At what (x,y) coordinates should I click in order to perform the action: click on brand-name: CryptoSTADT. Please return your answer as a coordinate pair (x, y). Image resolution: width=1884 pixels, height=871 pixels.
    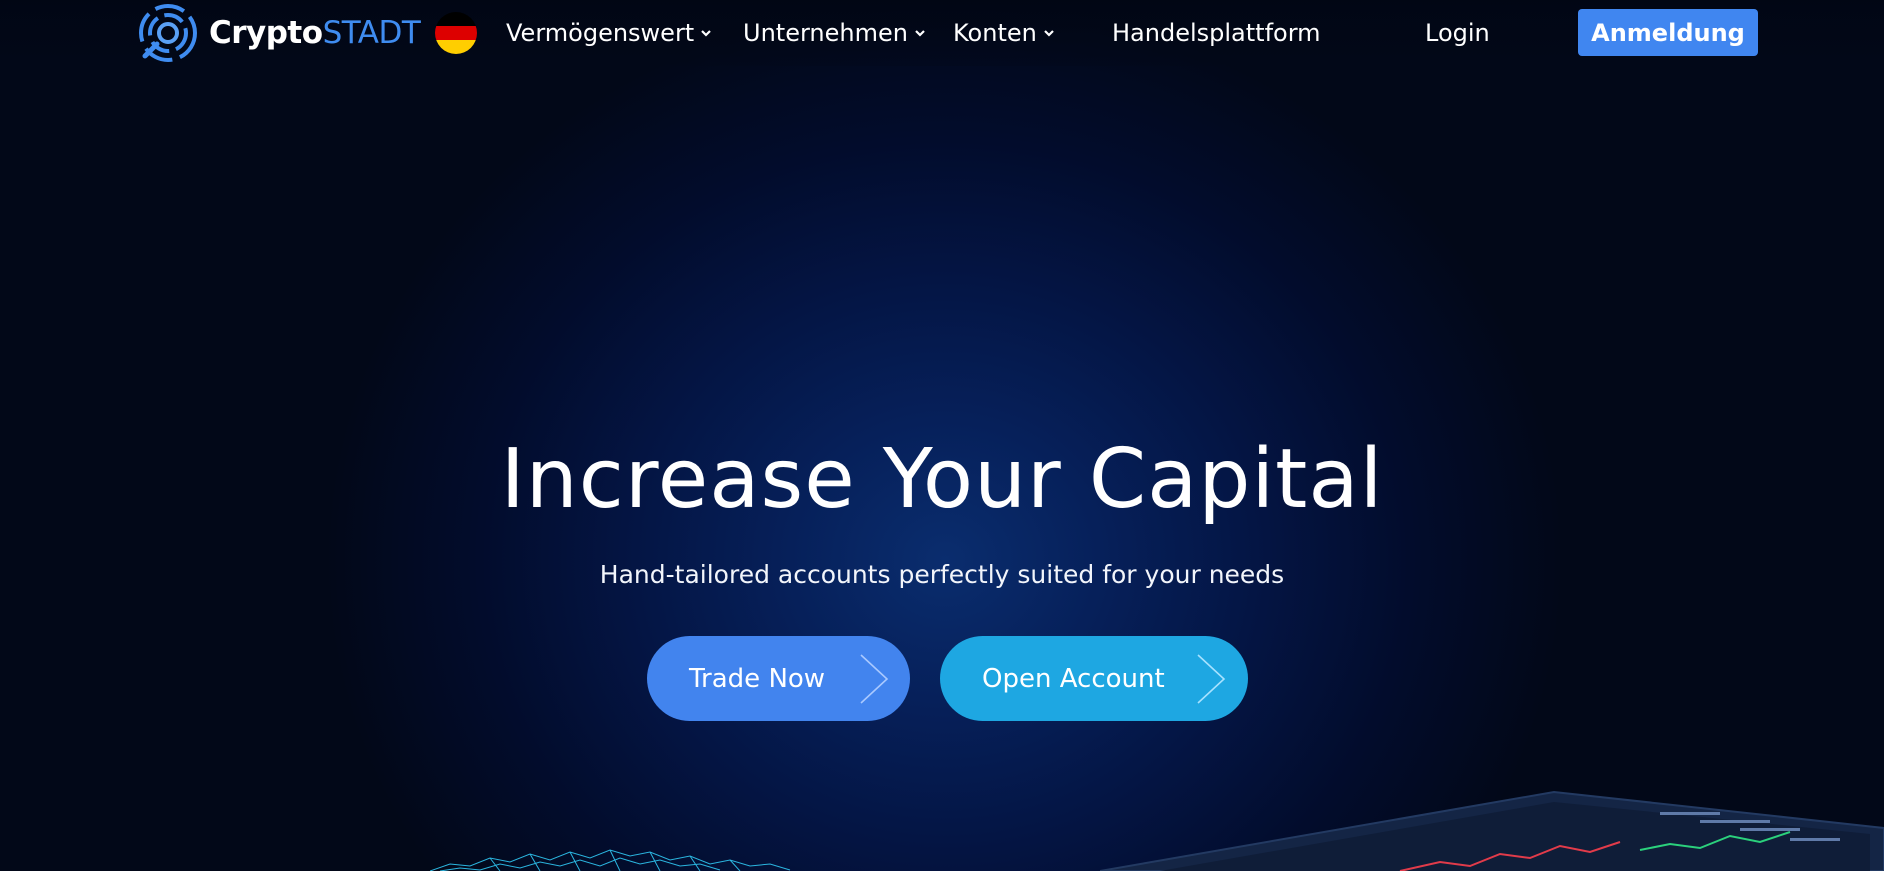
    Looking at the image, I should click on (315, 33).